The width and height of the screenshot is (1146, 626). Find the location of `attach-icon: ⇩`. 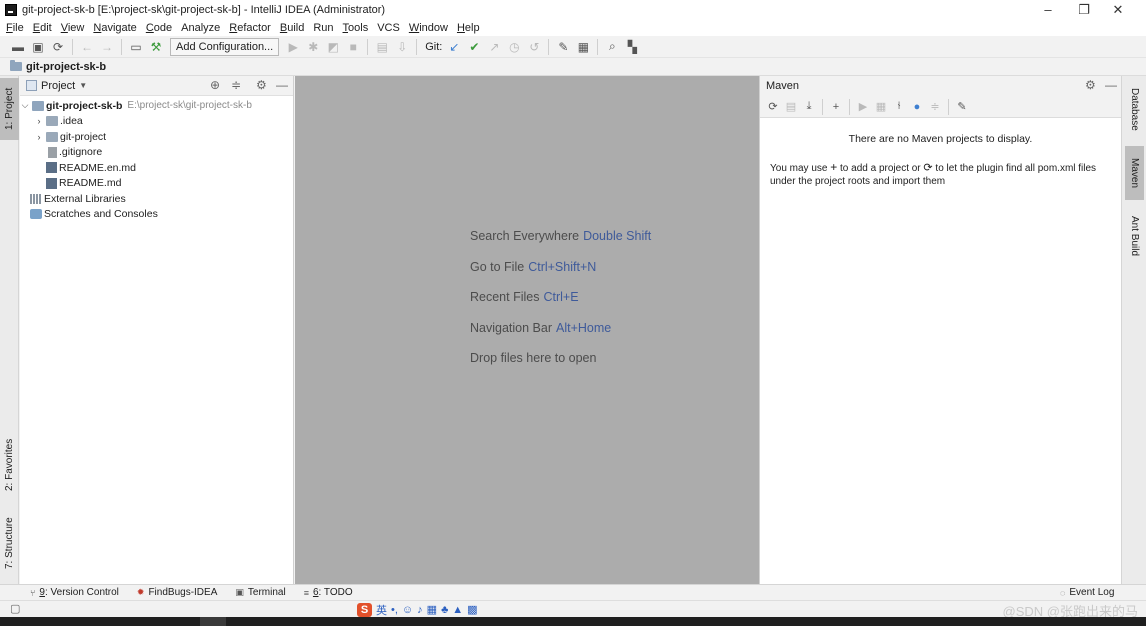

attach-icon: ⇩ is located at coordinates (402, 47).